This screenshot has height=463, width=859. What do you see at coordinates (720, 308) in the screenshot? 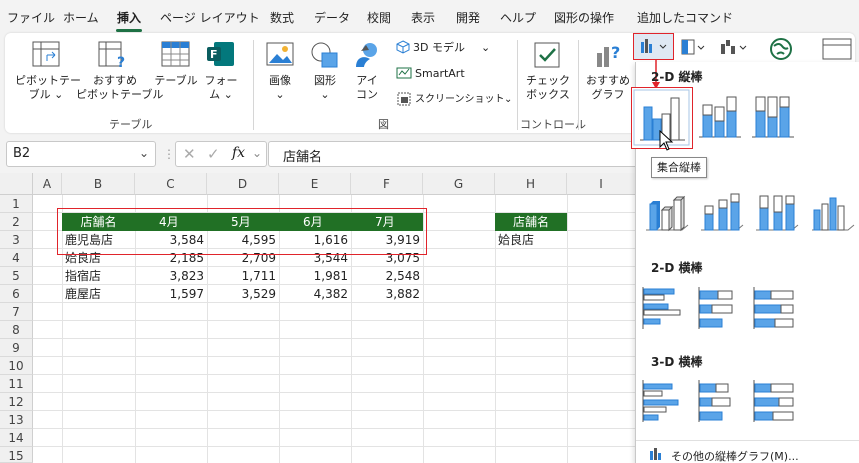
I see `stacked-bar-icon` at bounding box center [720, 308].